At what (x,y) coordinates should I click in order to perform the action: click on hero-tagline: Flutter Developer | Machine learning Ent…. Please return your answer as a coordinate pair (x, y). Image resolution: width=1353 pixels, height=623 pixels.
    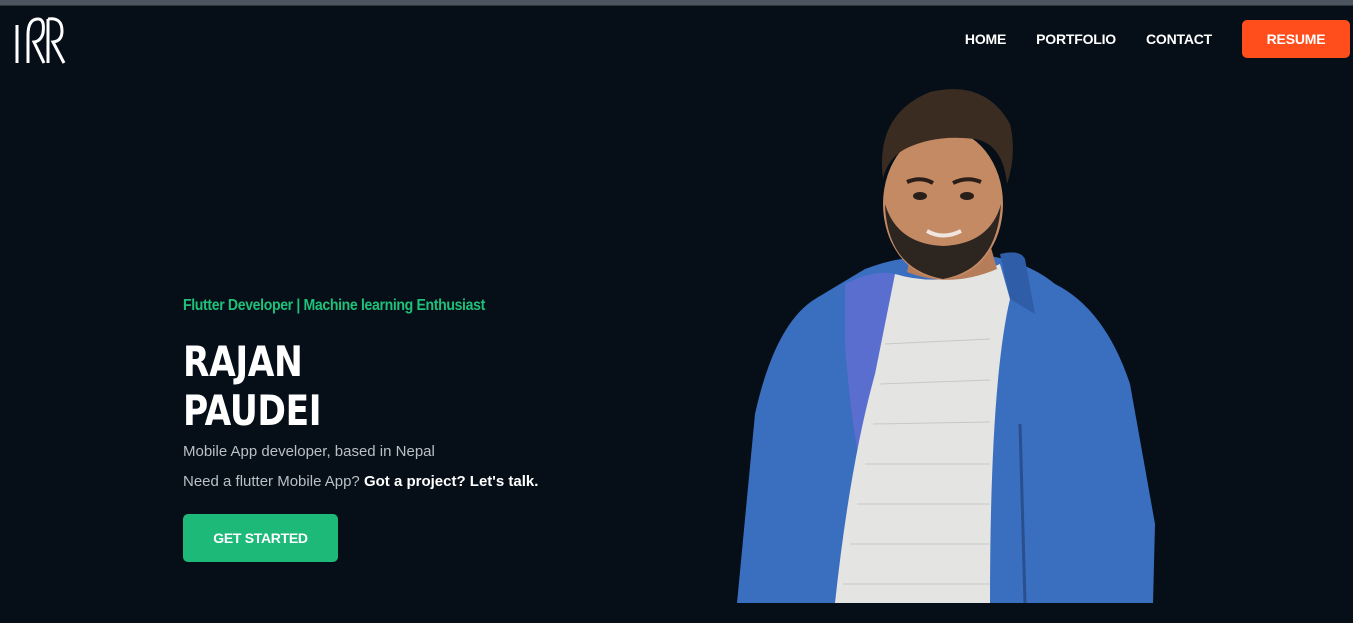
    Looking at the image, I should click on (334, 305).